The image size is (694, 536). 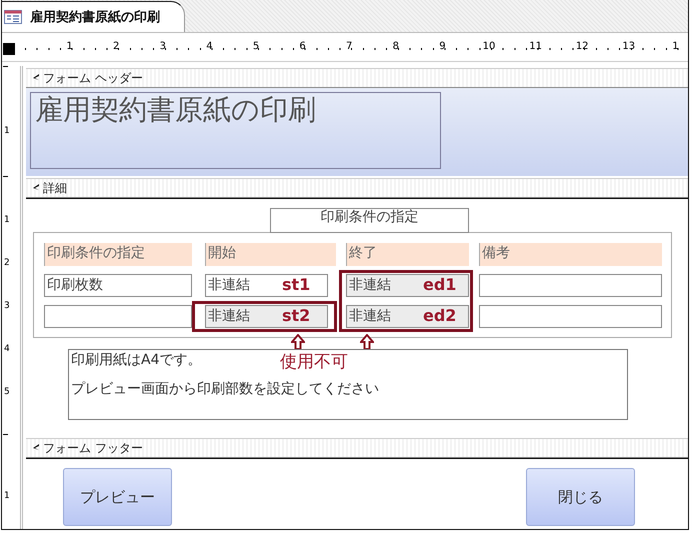 I want to click on field-label: 備考, so click(x=570, y=254).